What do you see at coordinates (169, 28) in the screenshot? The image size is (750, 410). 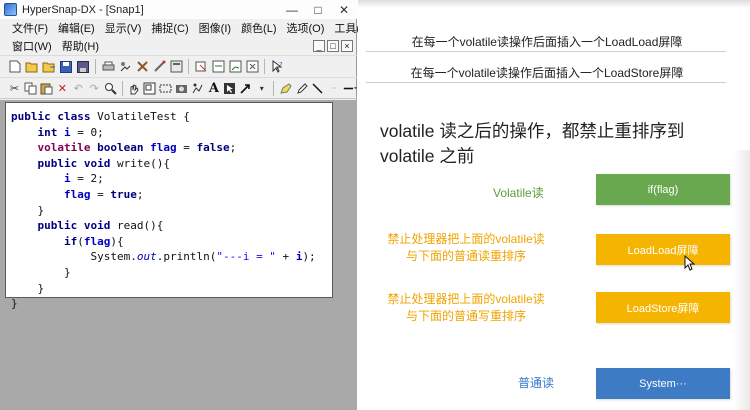 I see `menu-capture: 捕捉(C)` at bounding box center [169, 28].